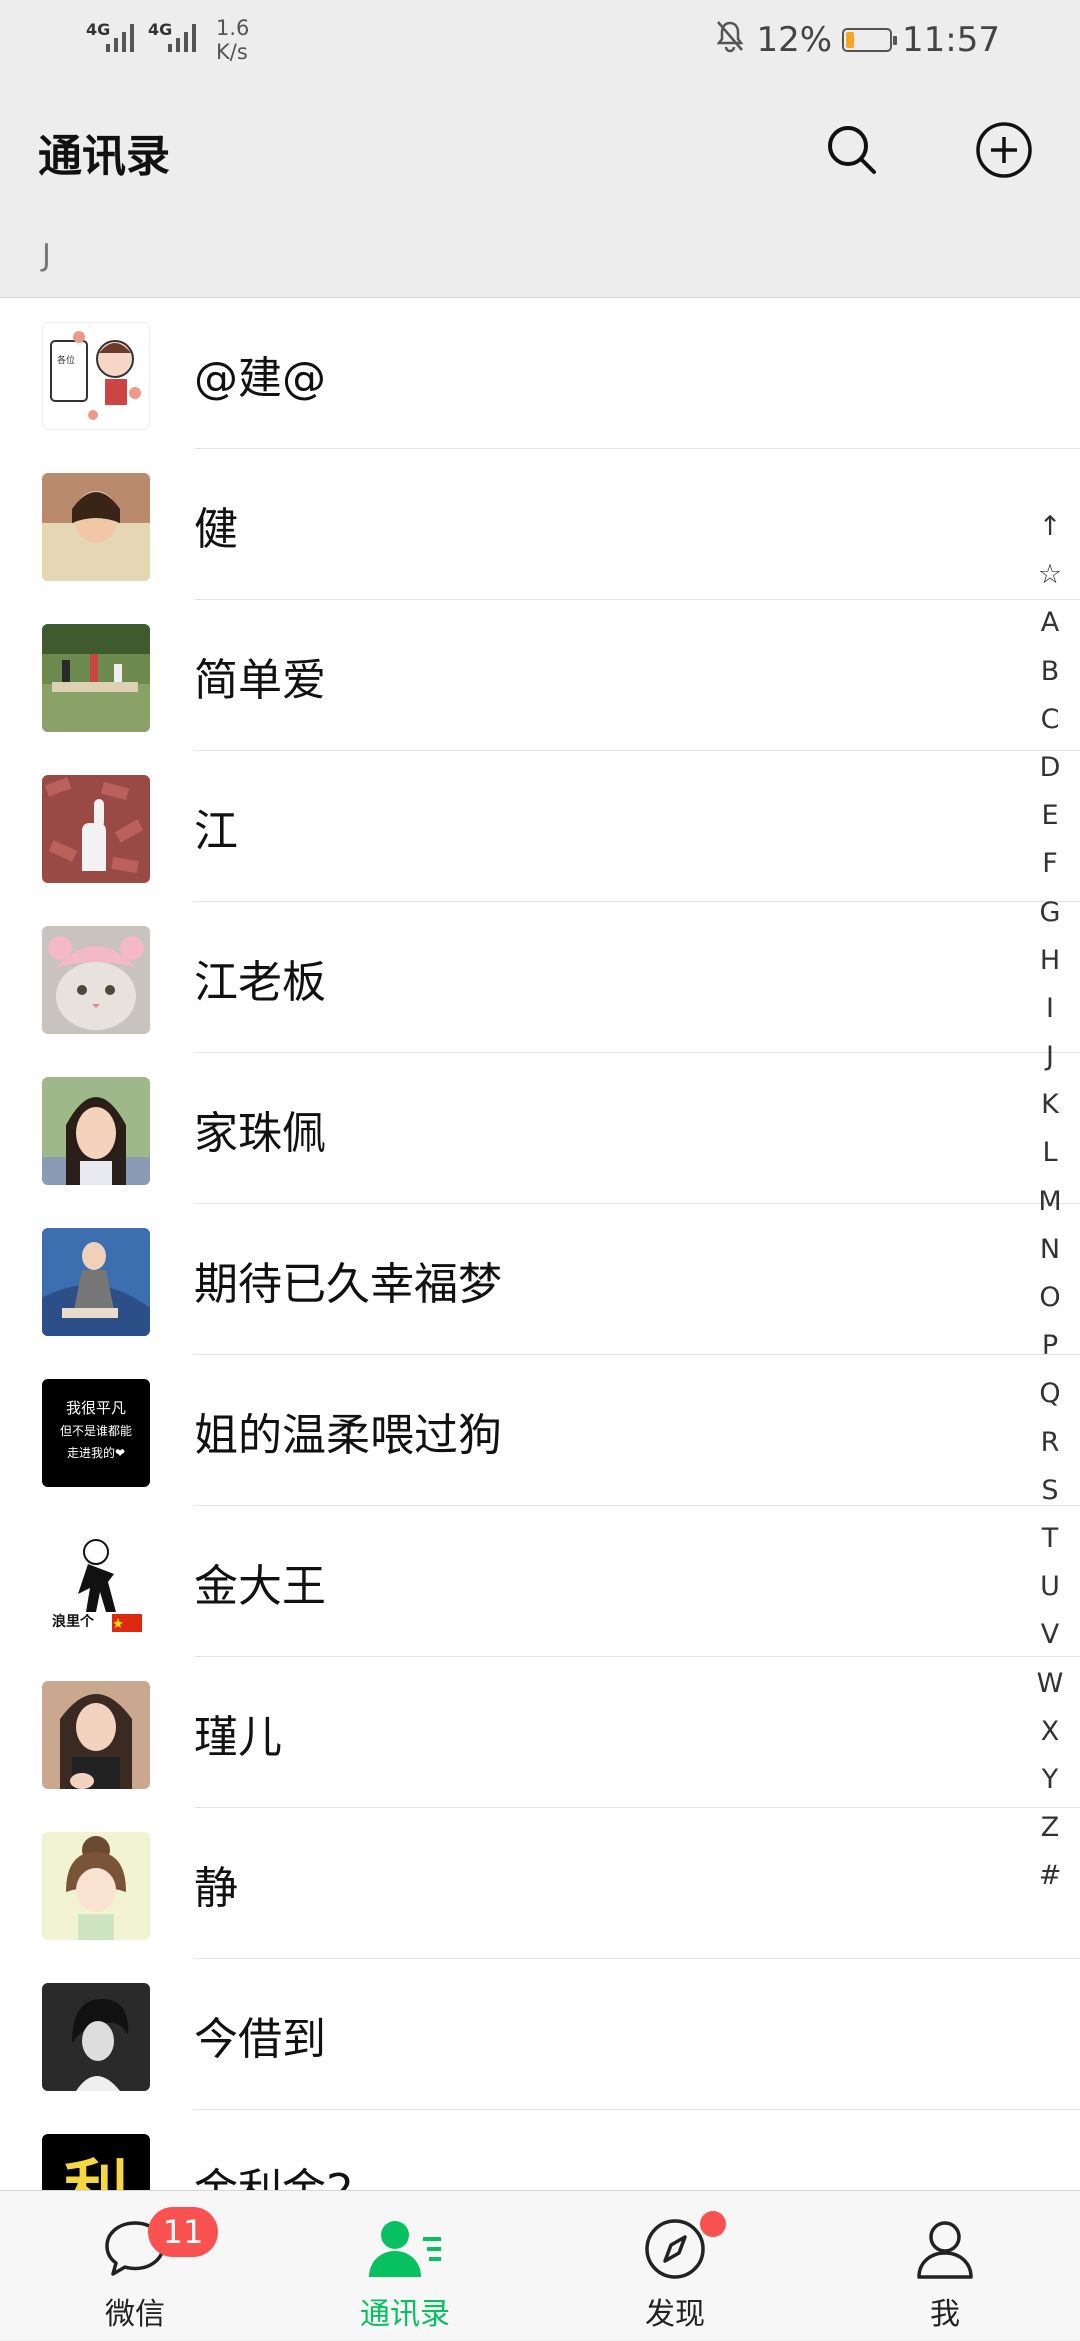  I want to click on network-speed: 1.6 K/s, so click(233, 40).